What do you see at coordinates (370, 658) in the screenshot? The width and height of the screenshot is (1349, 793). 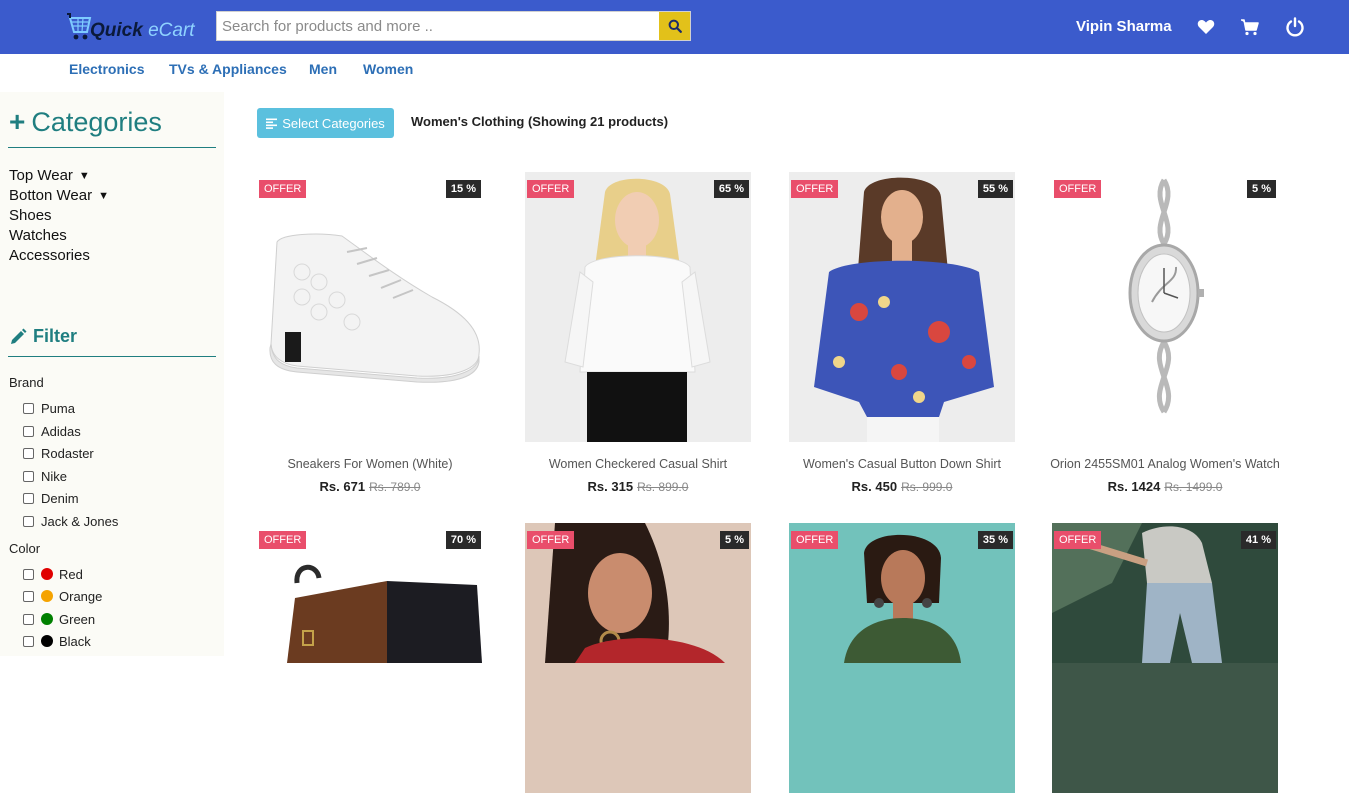 I see `product-image: OFFER 70 %` at bounding box center [370, 658].